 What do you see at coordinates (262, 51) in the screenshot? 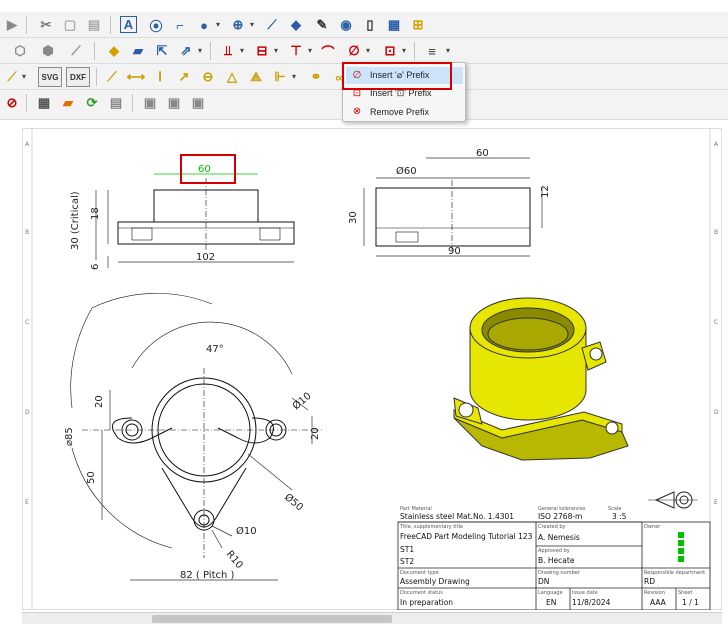
I see `vert-dim-icon: ⊟` at bounding box center [262, 51].